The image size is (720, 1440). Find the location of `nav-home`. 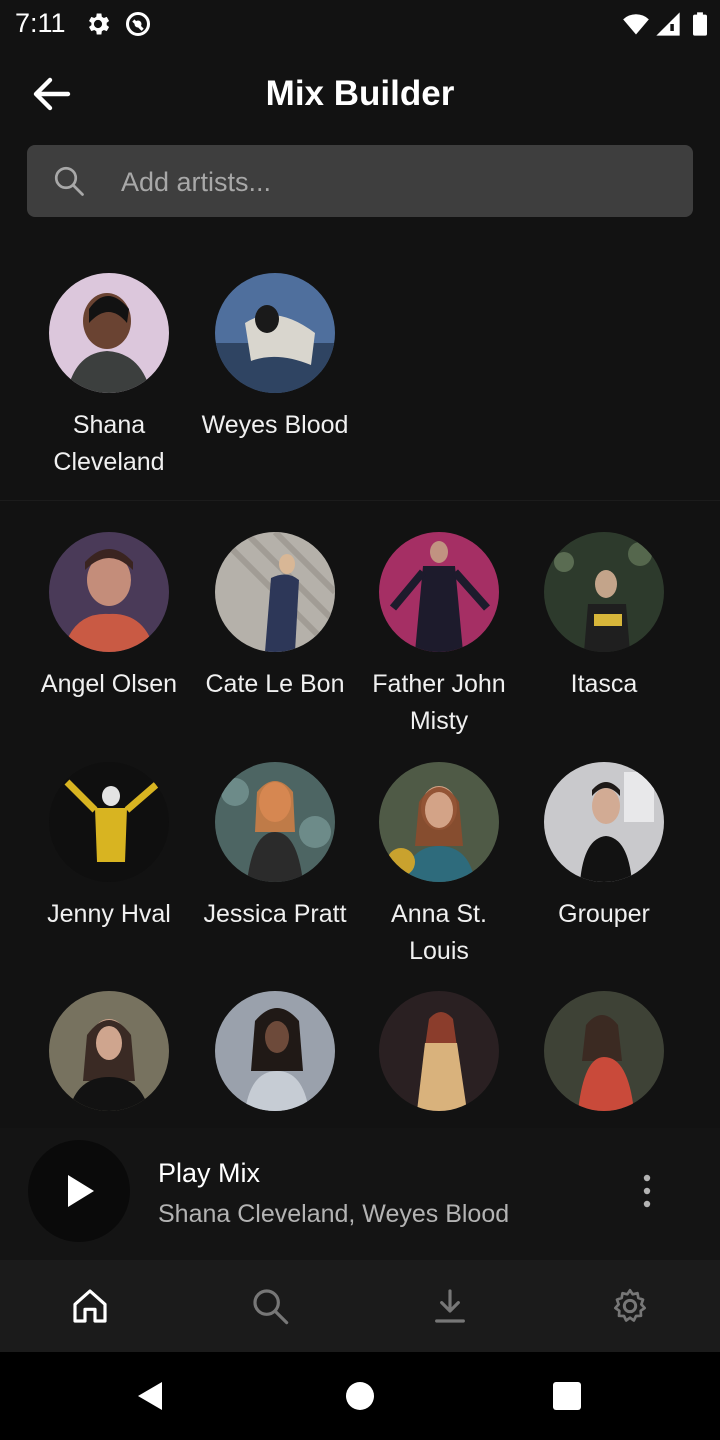

nav-home is located at coordinates (90, 1306).